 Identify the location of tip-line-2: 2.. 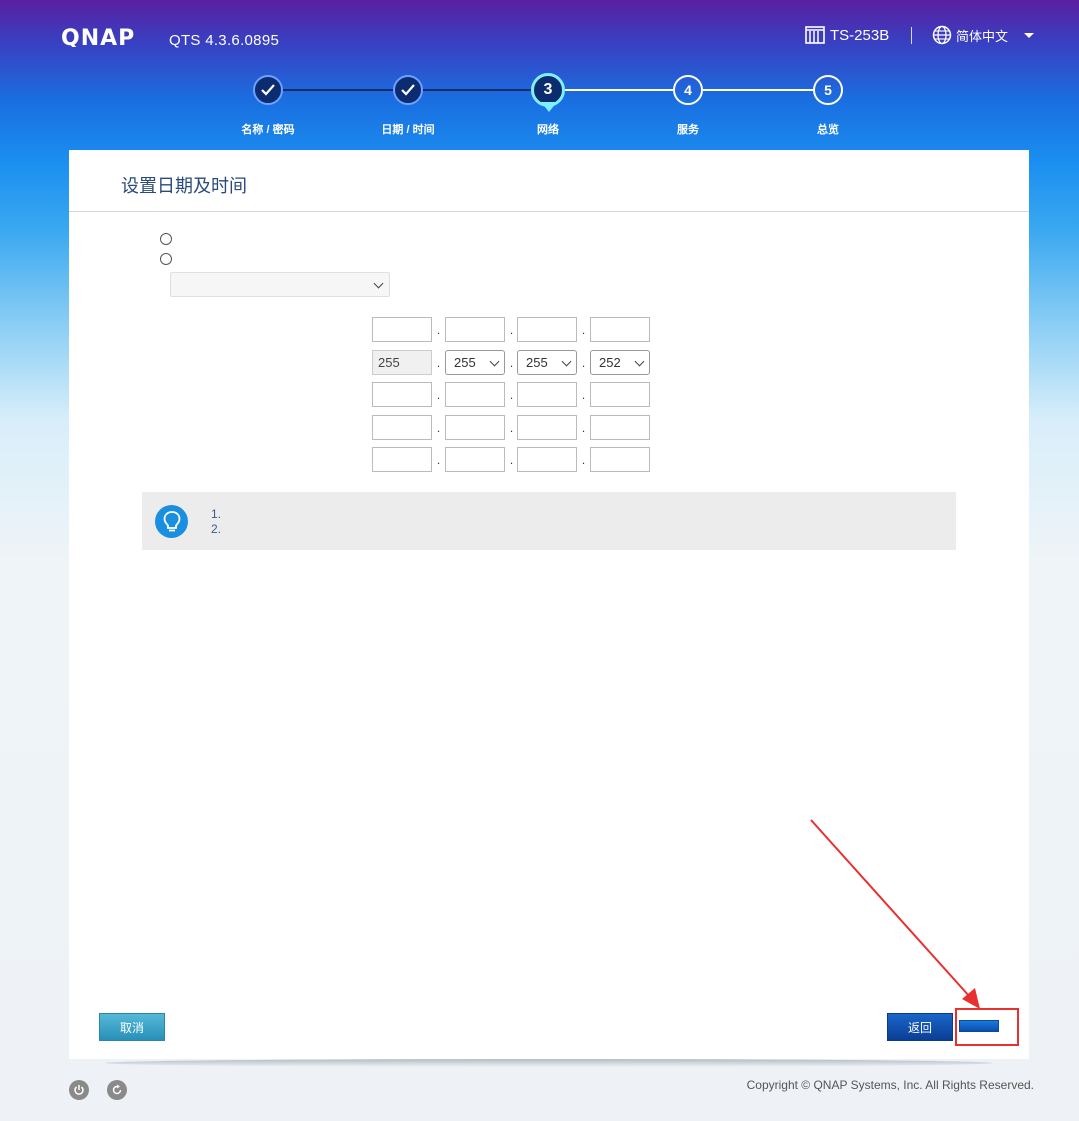
(216, 529).